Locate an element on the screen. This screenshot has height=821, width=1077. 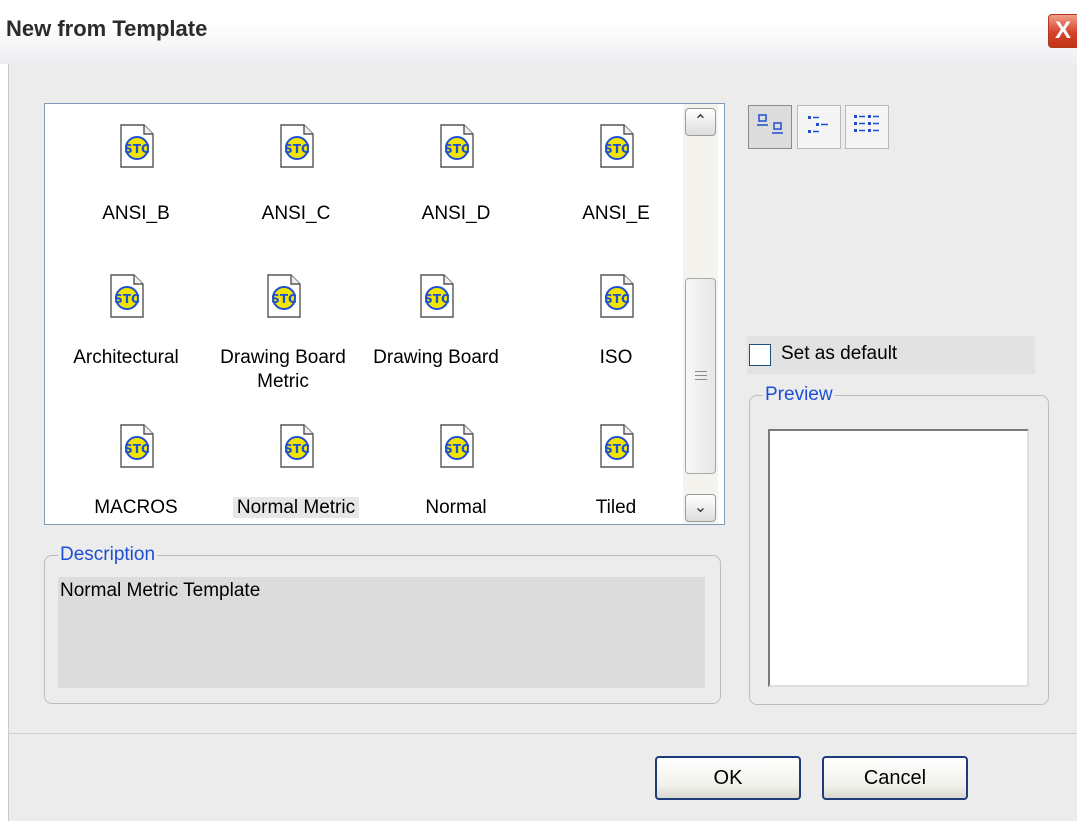
template-label-selected: Normal Metric is located at coordinates (296, 508).